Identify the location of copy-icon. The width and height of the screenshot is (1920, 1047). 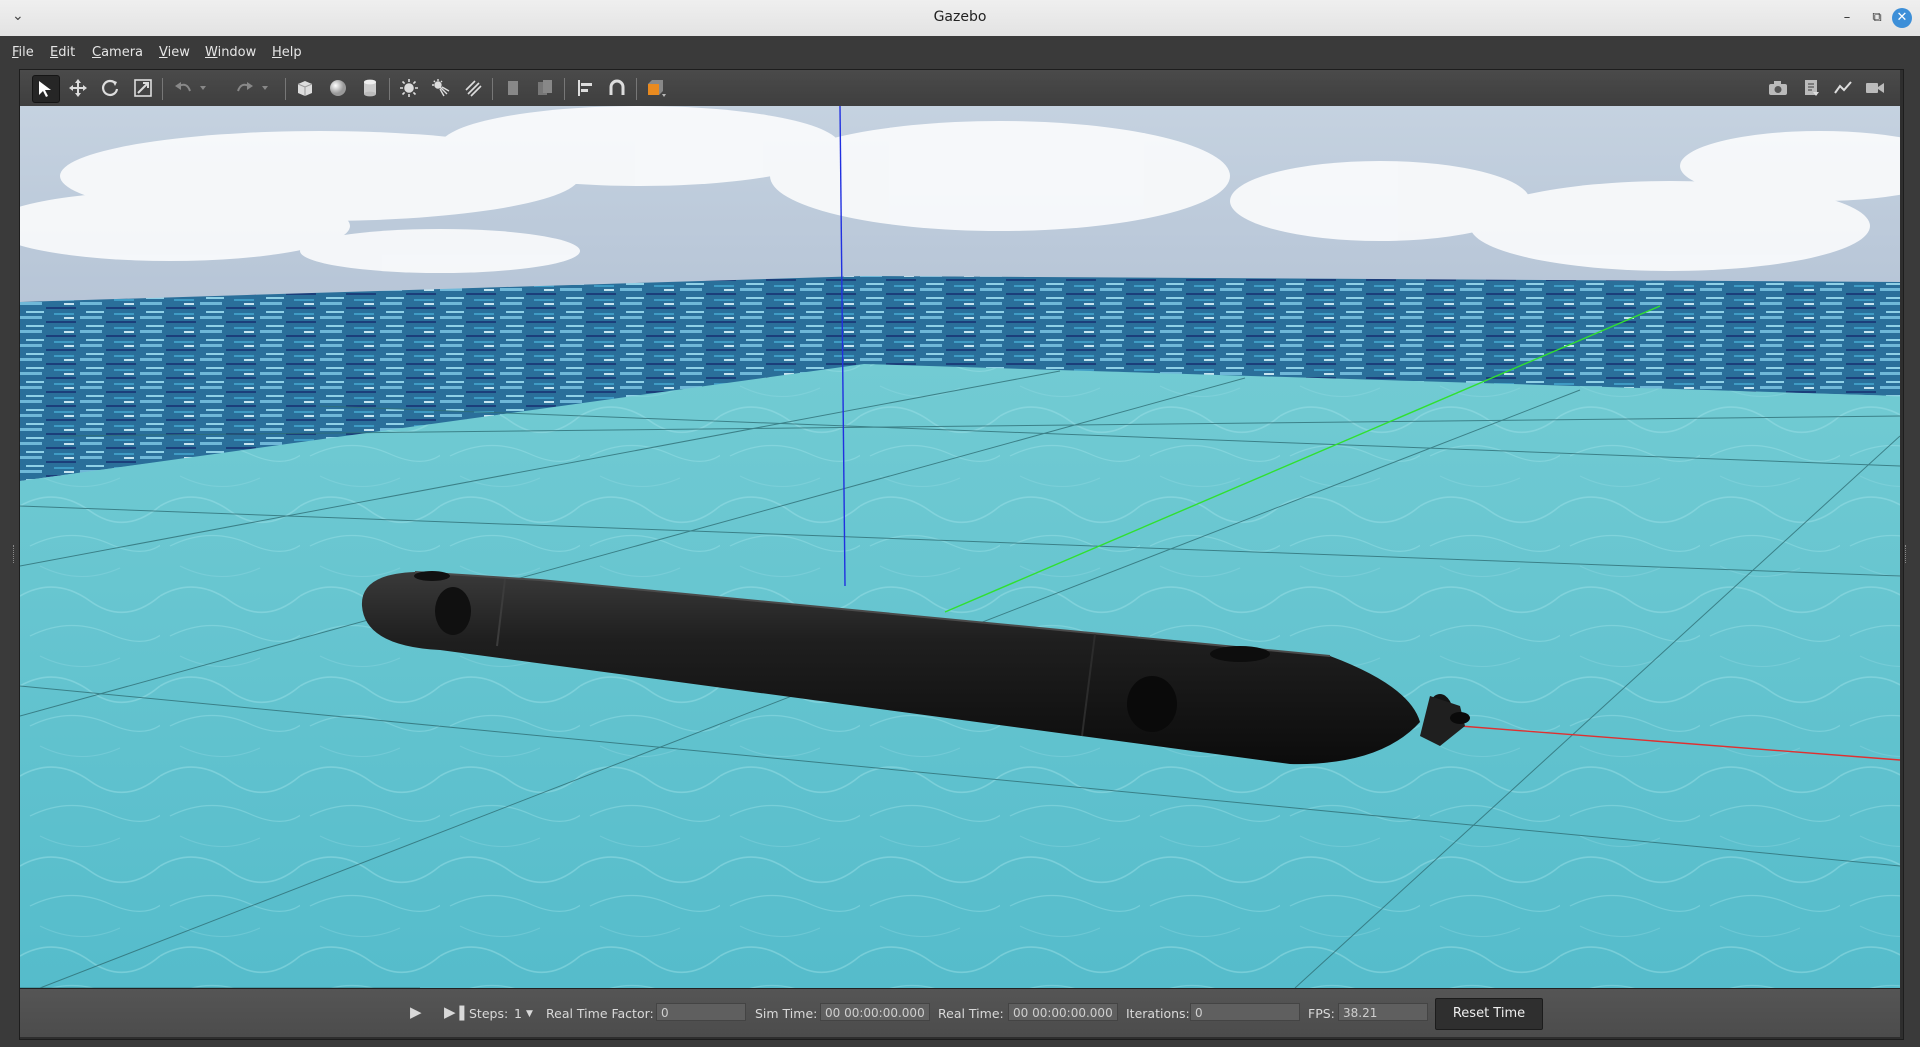
(513, 88).